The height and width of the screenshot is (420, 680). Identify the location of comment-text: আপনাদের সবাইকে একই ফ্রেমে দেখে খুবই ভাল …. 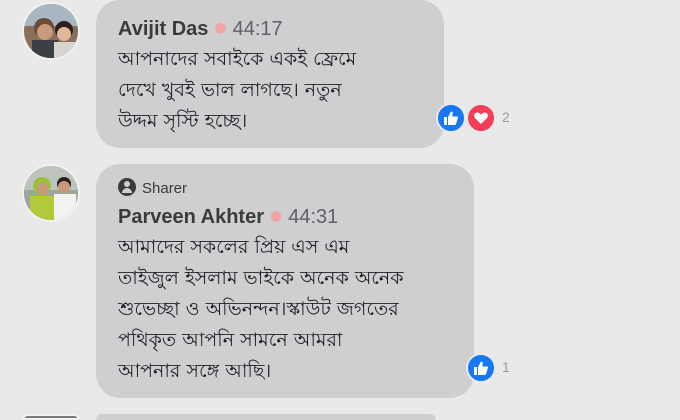
(237, 90).